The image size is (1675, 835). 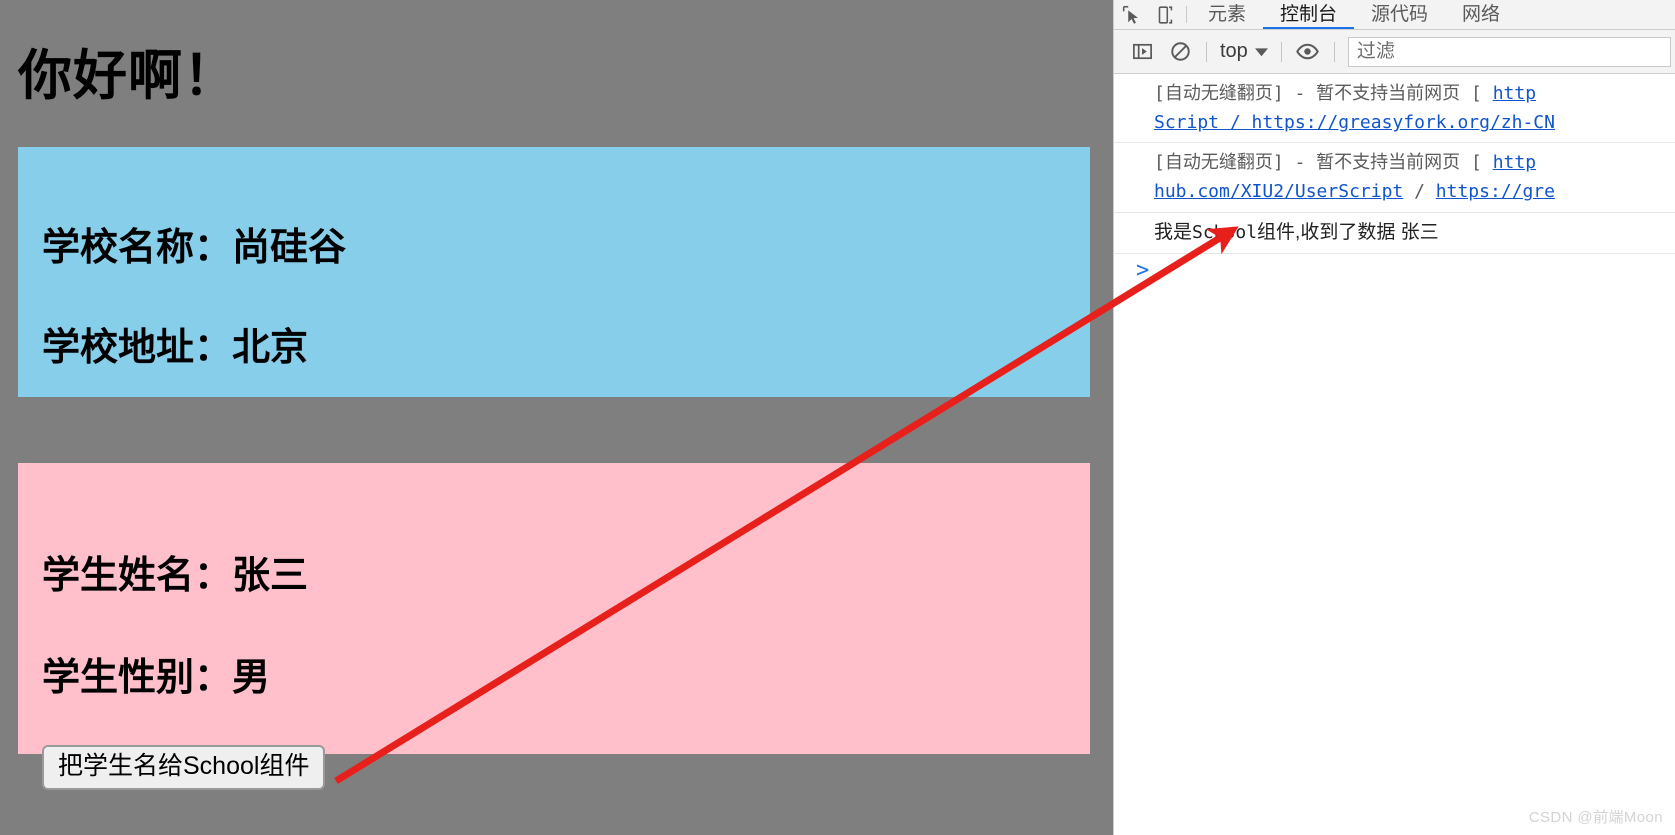 I want to click on school-name-text: 学校名称：尚硅谷, so click(x=194, y=247).